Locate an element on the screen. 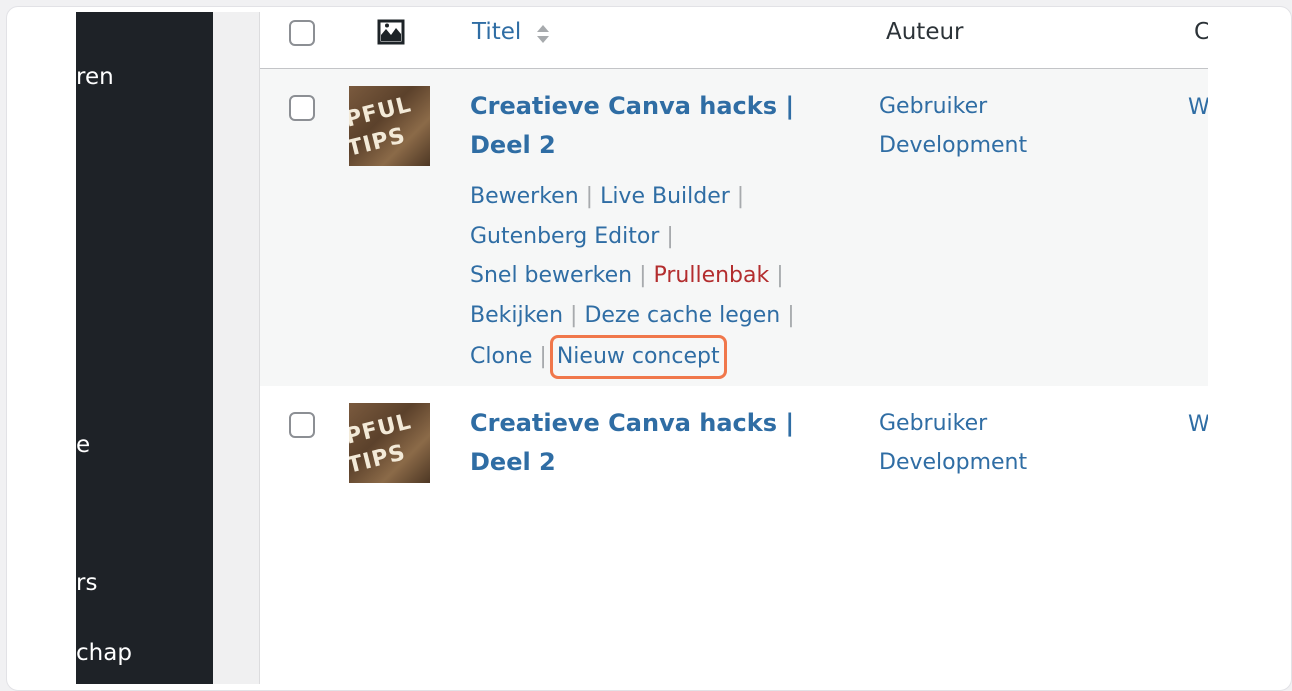  table-header: Titel Auteur C is located at coordinates (734, 40).